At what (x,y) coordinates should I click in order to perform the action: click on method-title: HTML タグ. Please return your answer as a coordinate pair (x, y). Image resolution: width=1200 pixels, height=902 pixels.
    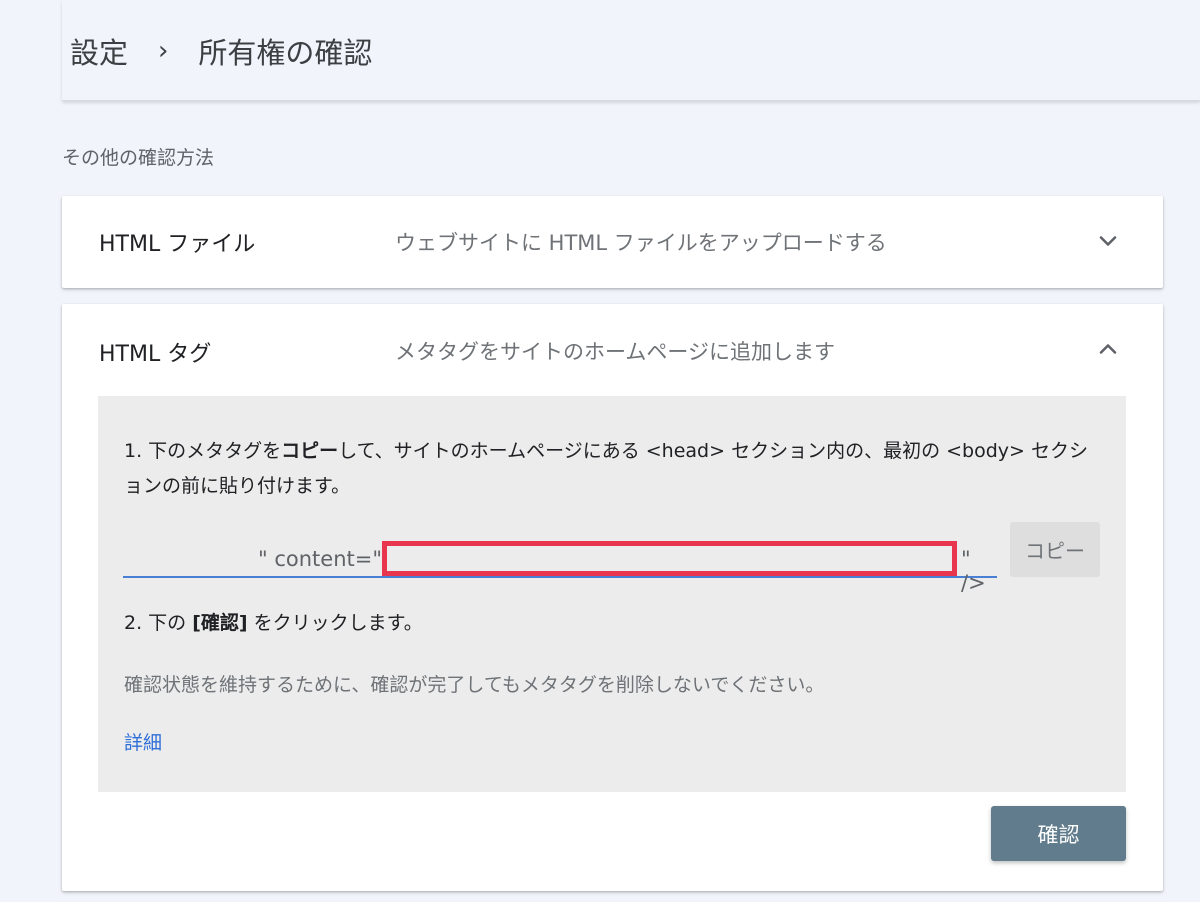
    Looking at the image, I should click on (155, 352).